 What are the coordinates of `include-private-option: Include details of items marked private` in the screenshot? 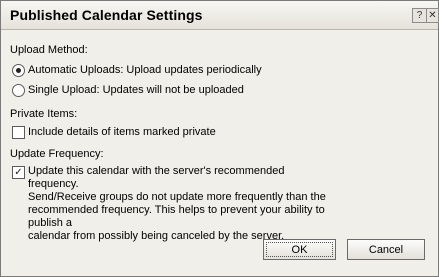 It's located at (114, 132).